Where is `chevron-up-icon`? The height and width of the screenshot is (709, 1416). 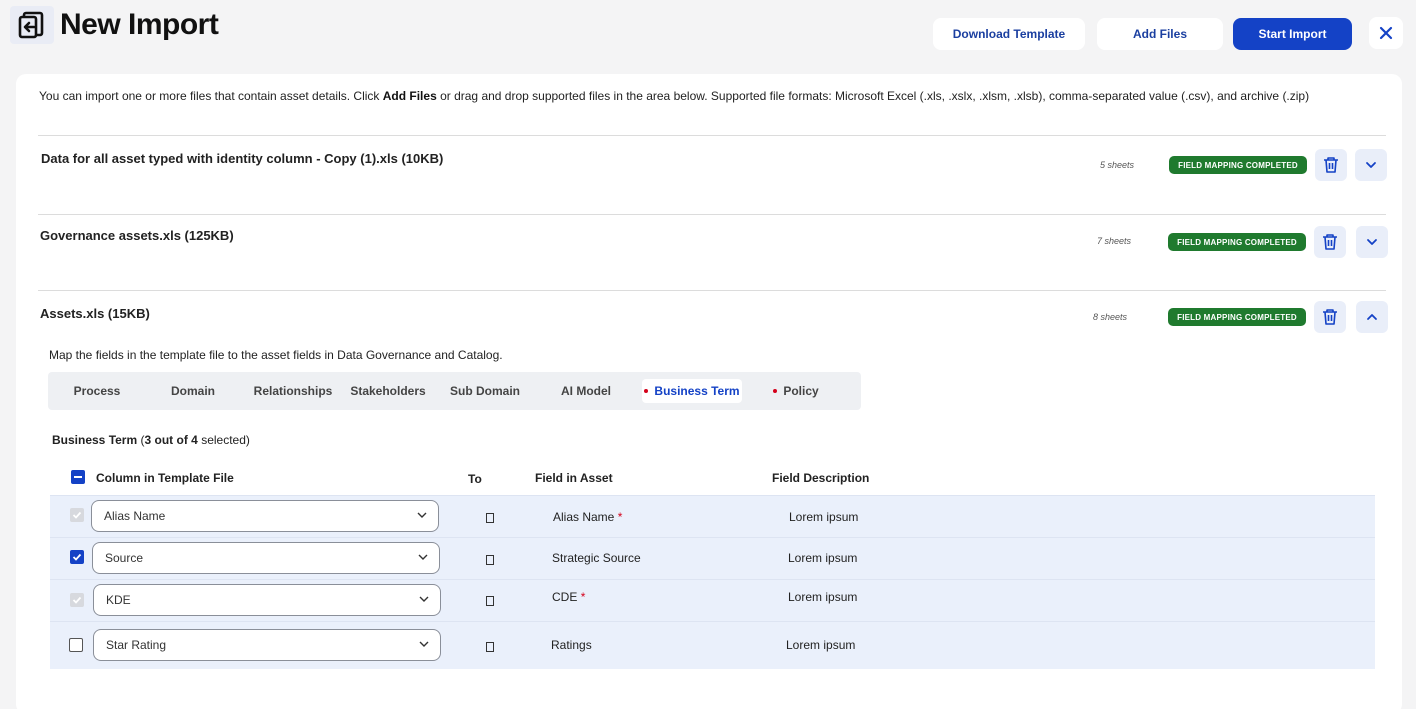
chevron-up-icon is located at coordinates (1372, 317).